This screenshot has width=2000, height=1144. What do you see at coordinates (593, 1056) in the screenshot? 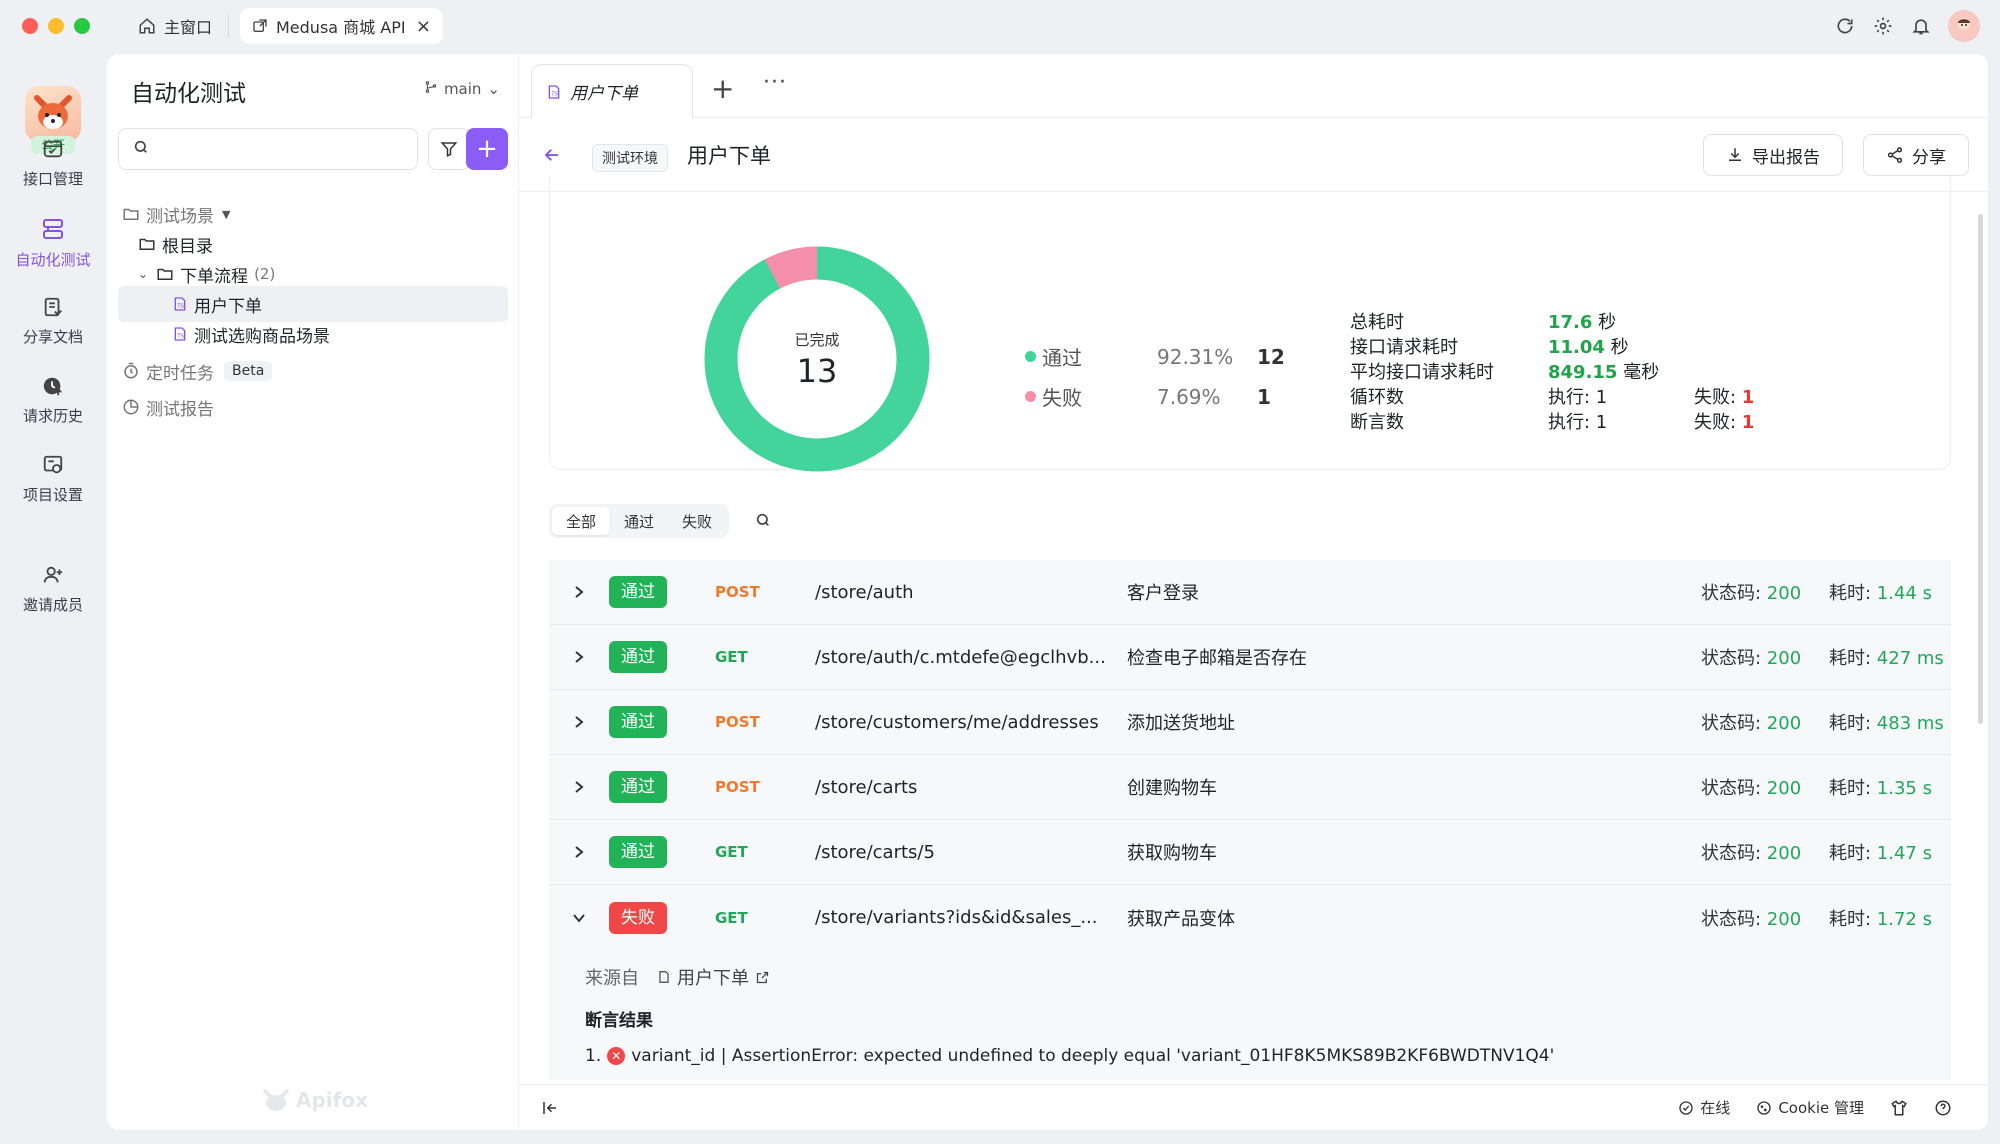
I see `assert-index: 1.` at bounding box center [593, 1056].